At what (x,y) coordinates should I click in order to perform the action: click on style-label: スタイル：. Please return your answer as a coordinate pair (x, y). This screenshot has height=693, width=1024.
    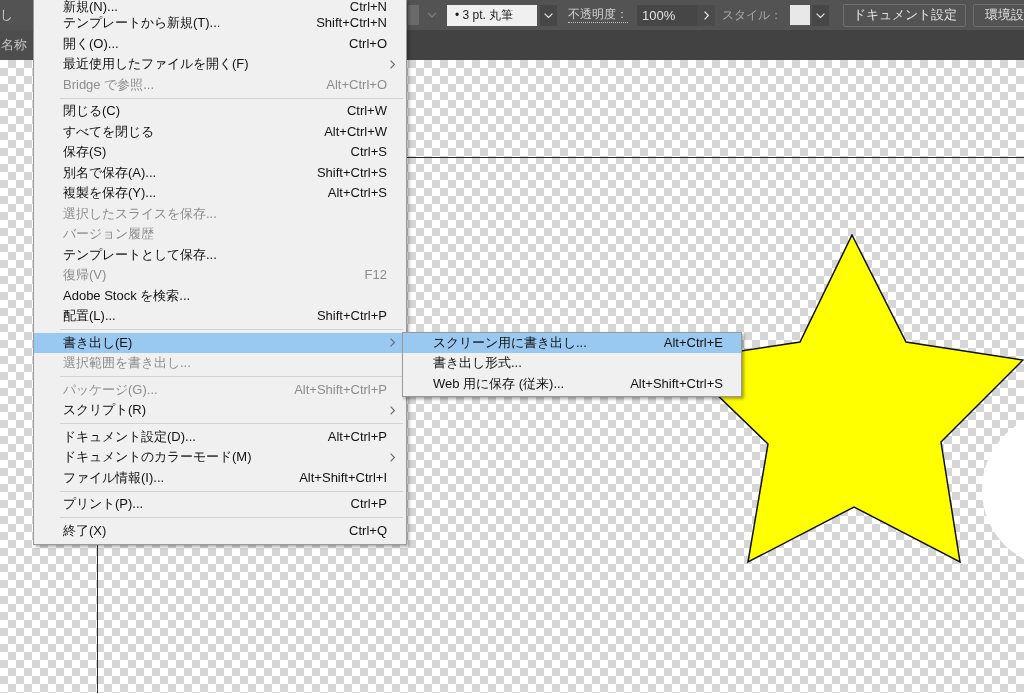
    Looking at the image, I should click on (752, 15).